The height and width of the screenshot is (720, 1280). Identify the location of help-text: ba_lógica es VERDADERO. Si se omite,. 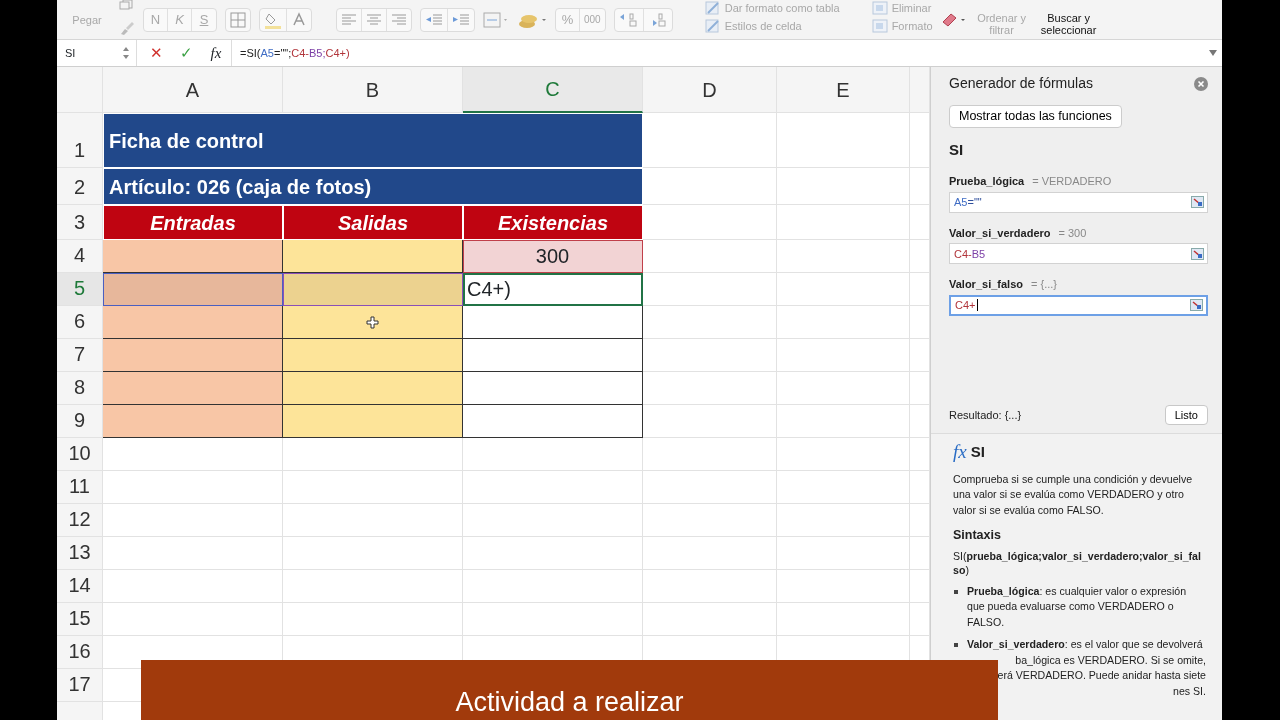
(1110, 660).